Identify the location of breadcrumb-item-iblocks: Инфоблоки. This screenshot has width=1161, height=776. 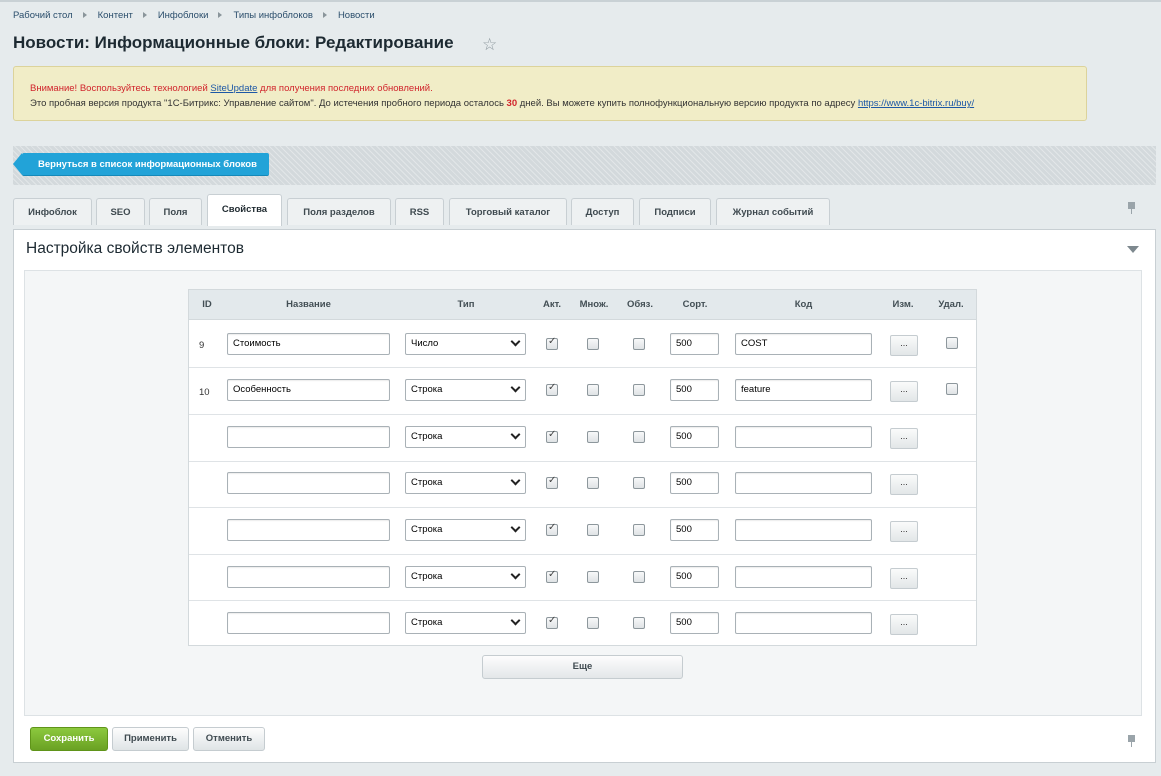
(183, 15).